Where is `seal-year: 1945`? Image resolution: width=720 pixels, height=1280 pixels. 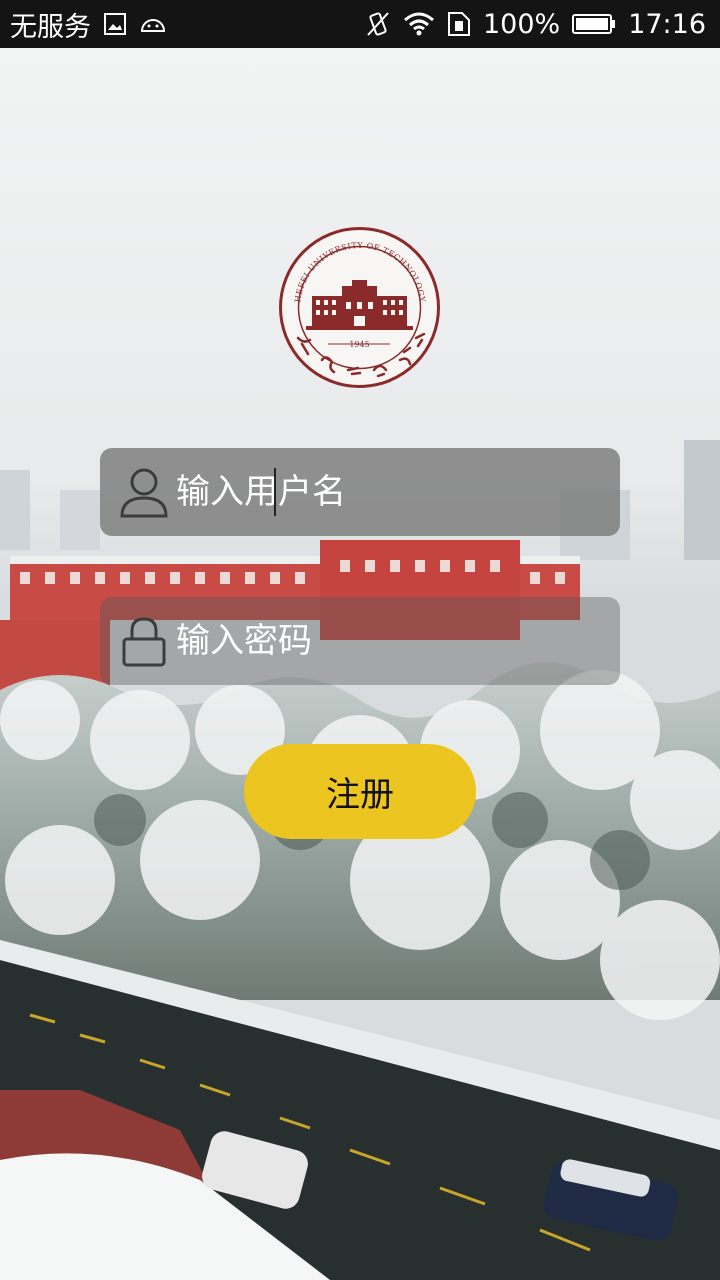
seal-year: 1945 is located at coordinates (359, 344).